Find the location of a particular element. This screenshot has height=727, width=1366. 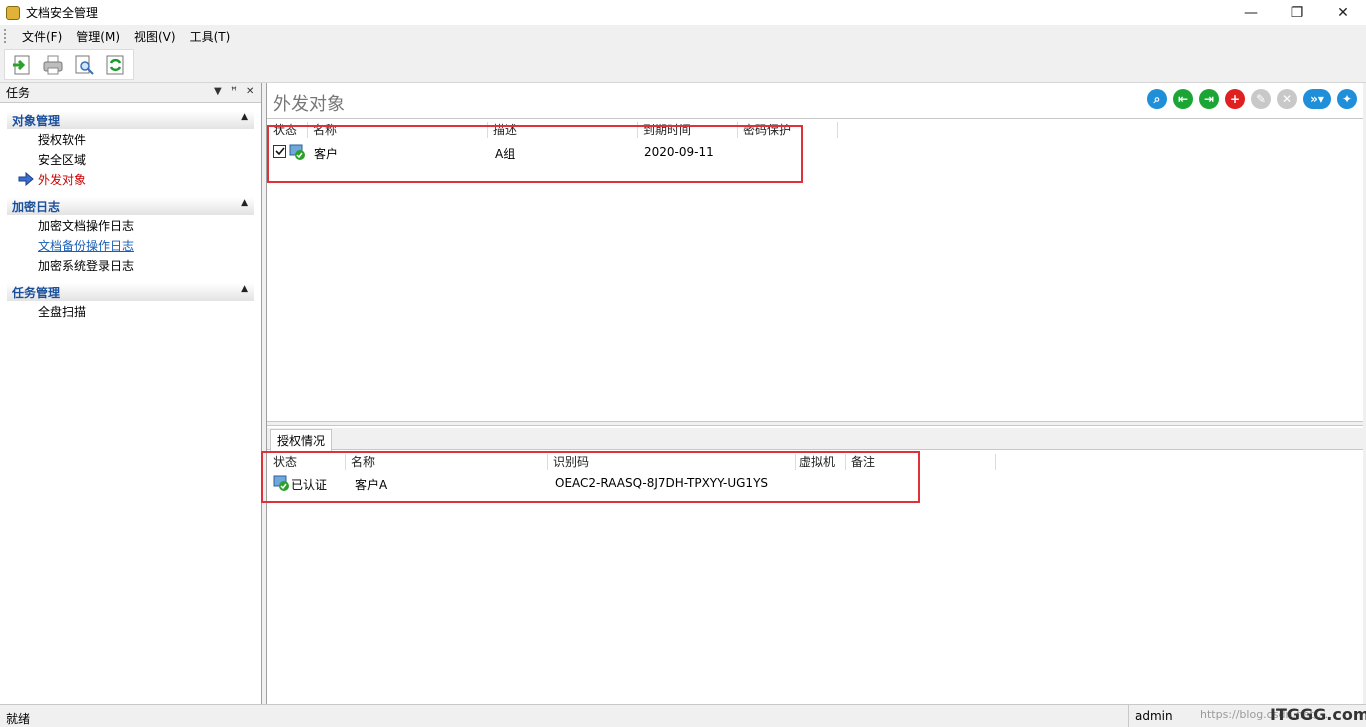

delete-icon: ✕ is located at coordinates (1287, 99).